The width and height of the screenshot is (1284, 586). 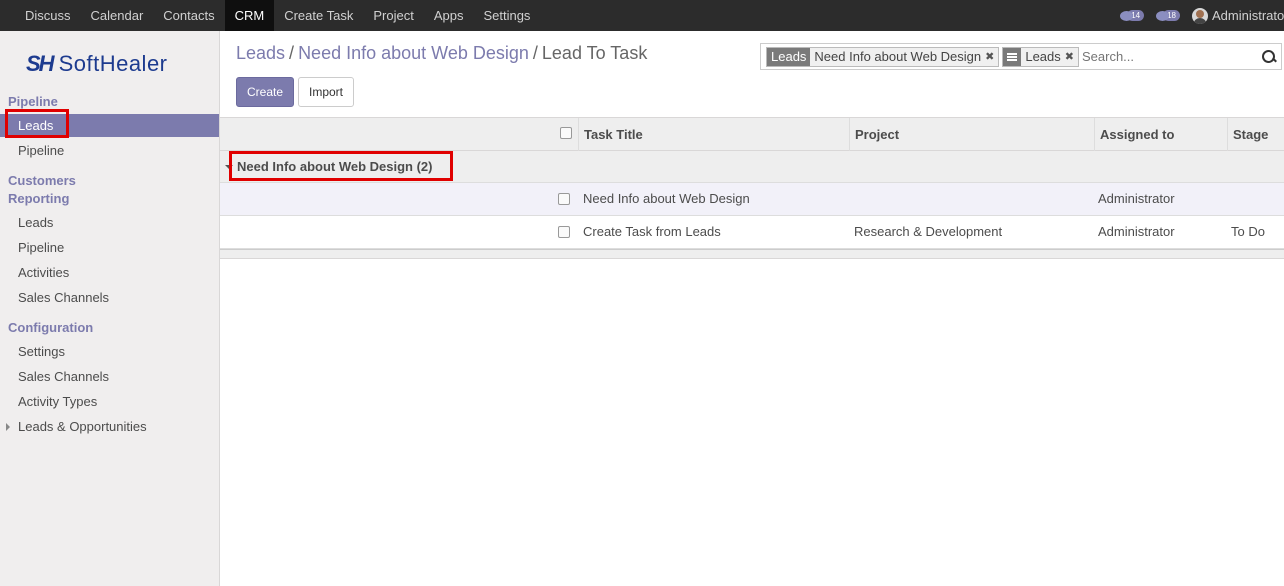 What do you see at coordinates (82, 426) in the screenshot?
I see `sidebar-item-label: Leads & Opportunities` at bounding box center [82, 426].